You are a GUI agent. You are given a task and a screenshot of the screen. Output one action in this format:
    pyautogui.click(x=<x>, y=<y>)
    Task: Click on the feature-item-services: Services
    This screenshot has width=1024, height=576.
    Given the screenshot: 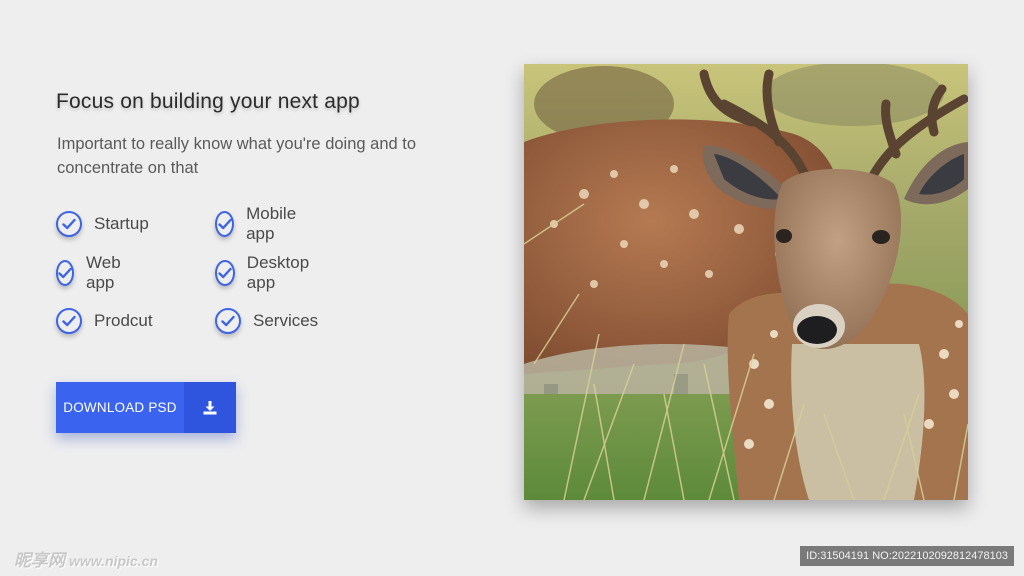 What is the action you would take?
    pyautogui.click(x=266, y=321)
    